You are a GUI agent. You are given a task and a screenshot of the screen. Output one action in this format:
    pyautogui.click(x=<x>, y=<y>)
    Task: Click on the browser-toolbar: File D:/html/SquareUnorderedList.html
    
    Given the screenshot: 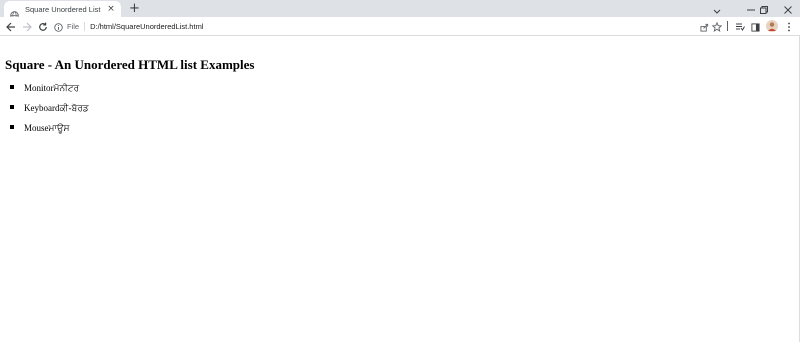 What is the action you would take?
    pyautogui.click(x=400, y=26)
    